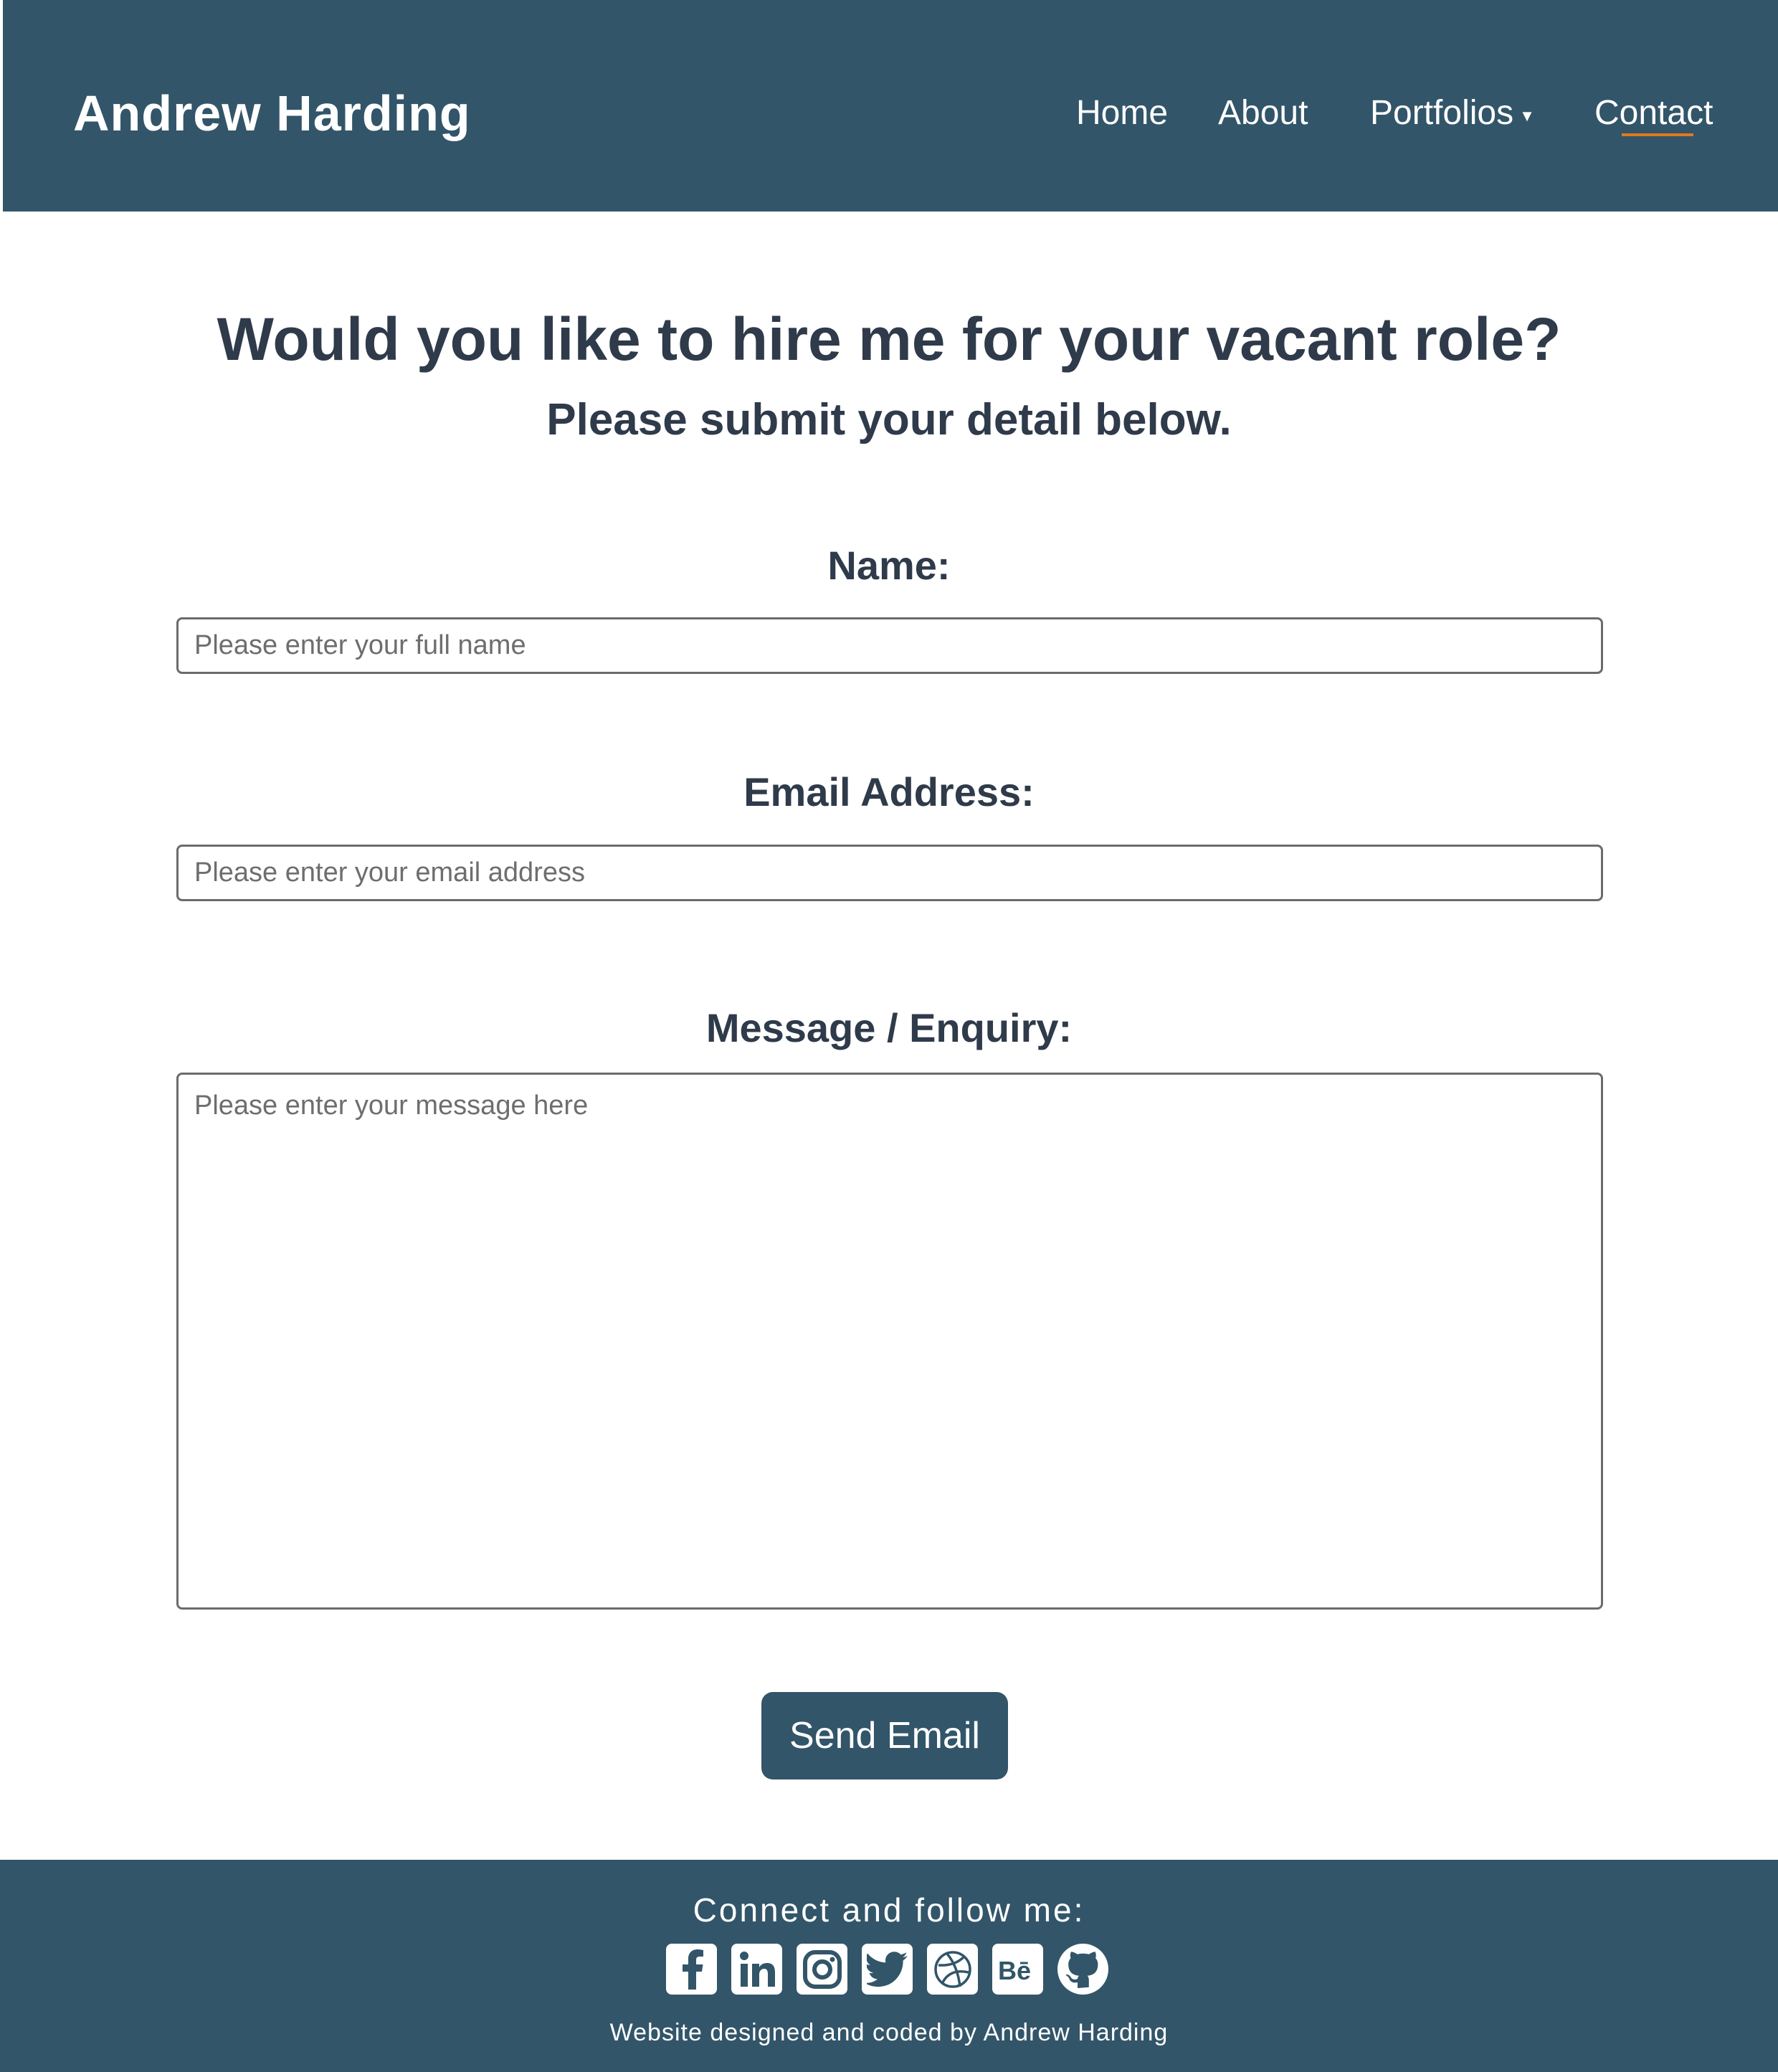  I want to click on send-email-button: Send Email, so click(884, 1735).